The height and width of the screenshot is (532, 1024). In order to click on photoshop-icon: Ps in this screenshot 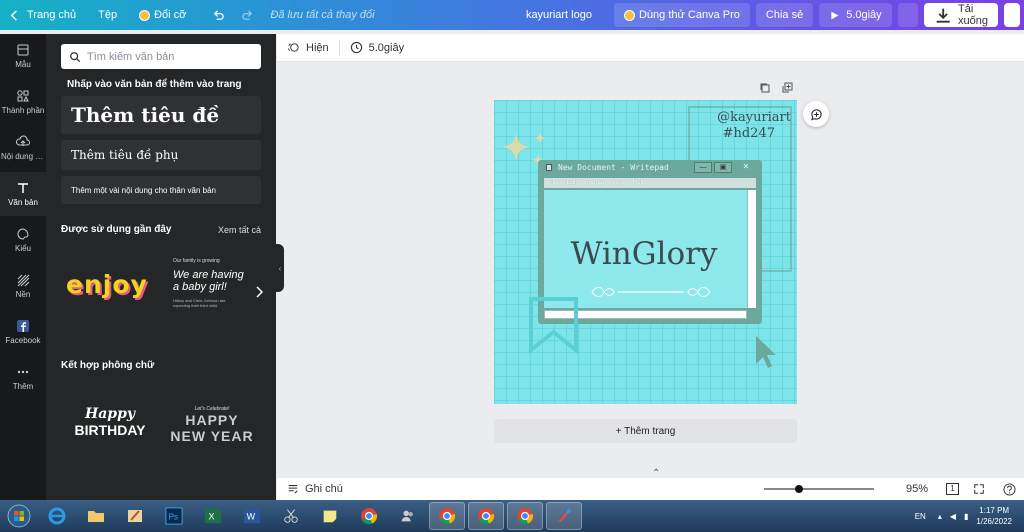, I will do `click(174, 516)`.